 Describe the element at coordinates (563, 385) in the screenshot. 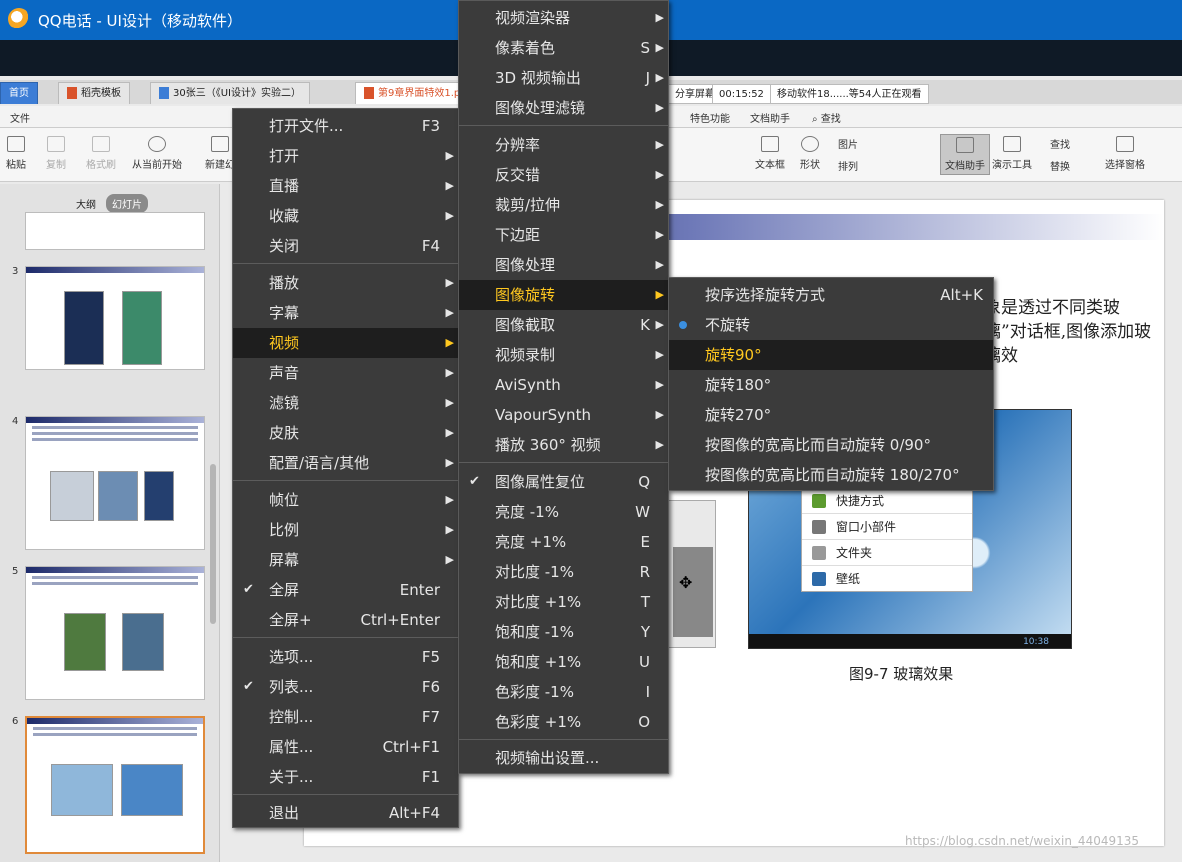

I see `menu-item-avisynth: AviSynth ▶` at that location.